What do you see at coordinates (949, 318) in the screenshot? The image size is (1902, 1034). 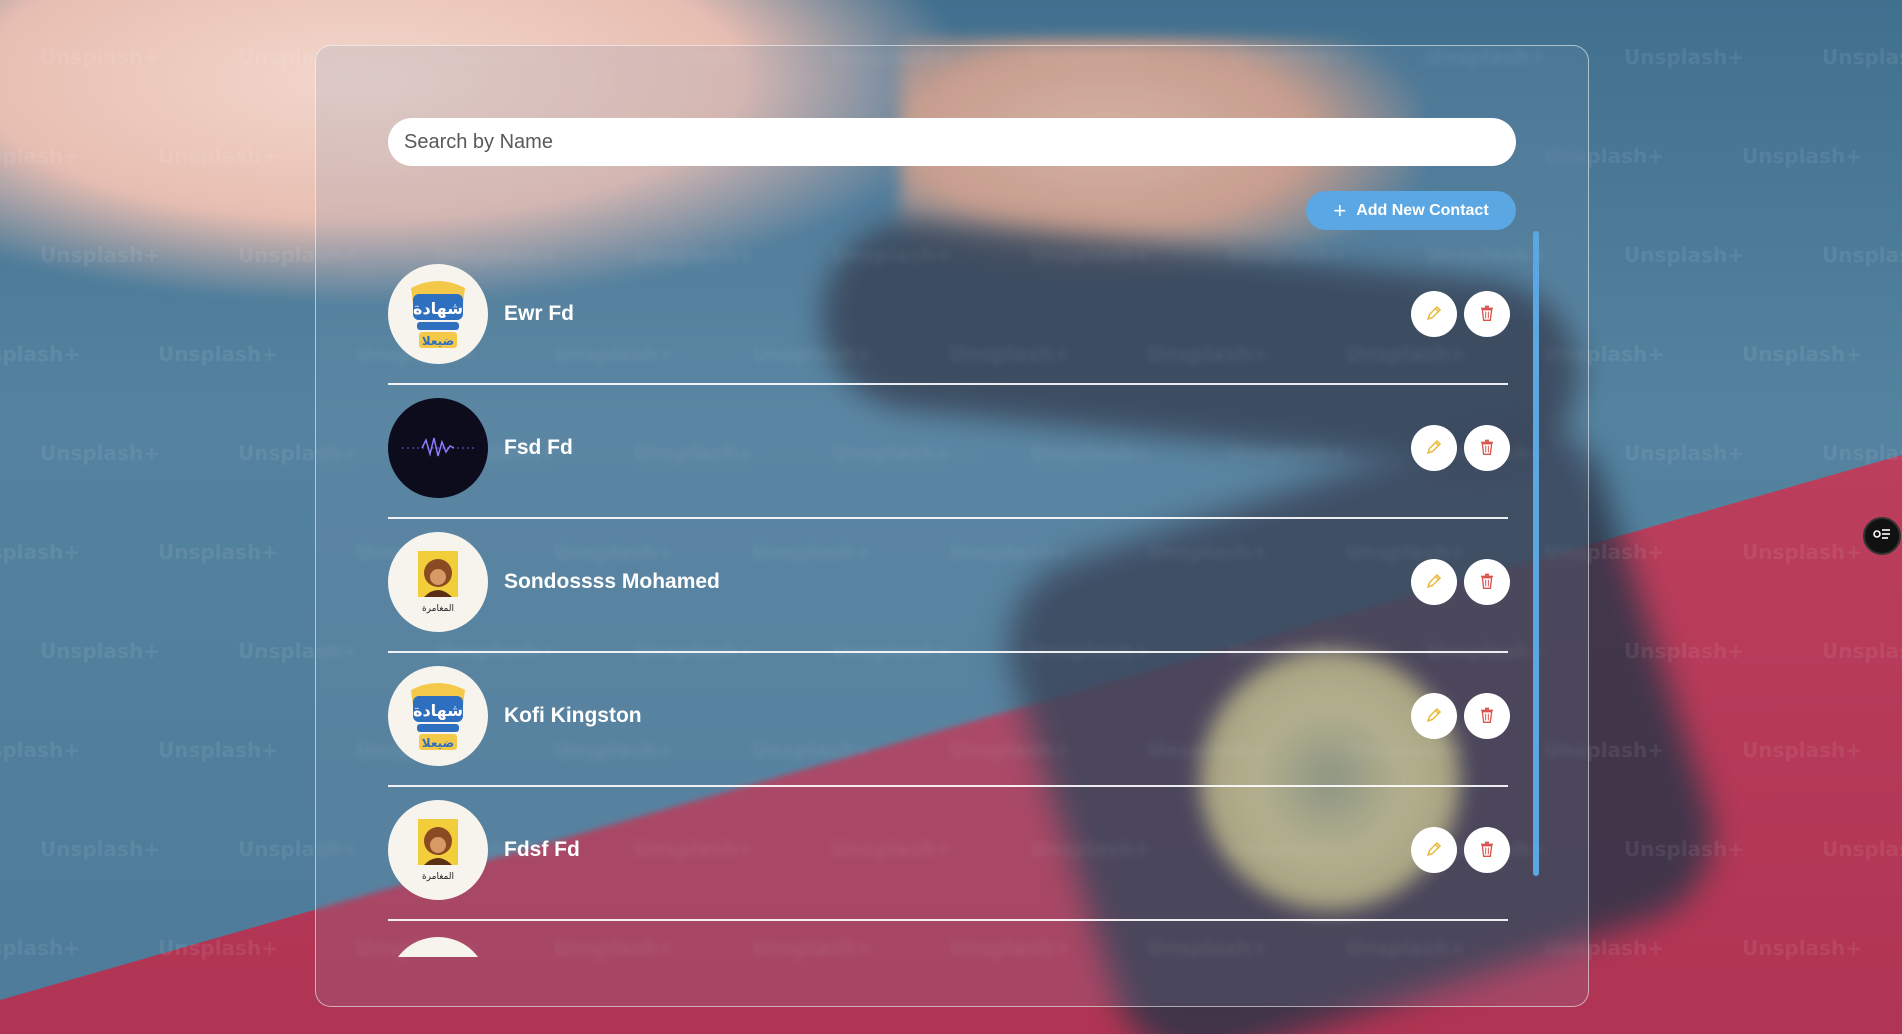 I see `contact-row: شهادة ضيعلا Ewr Fd` at bounding box center [949, 318].